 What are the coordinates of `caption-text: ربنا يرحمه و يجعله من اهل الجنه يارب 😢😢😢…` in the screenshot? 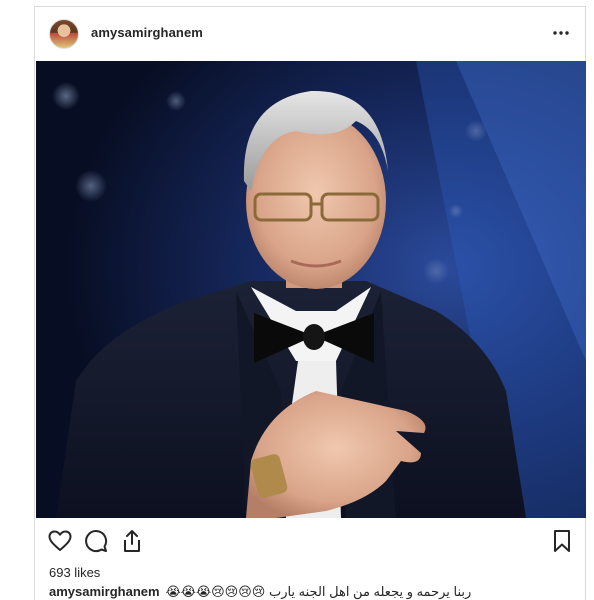 It's located at (318, 591).